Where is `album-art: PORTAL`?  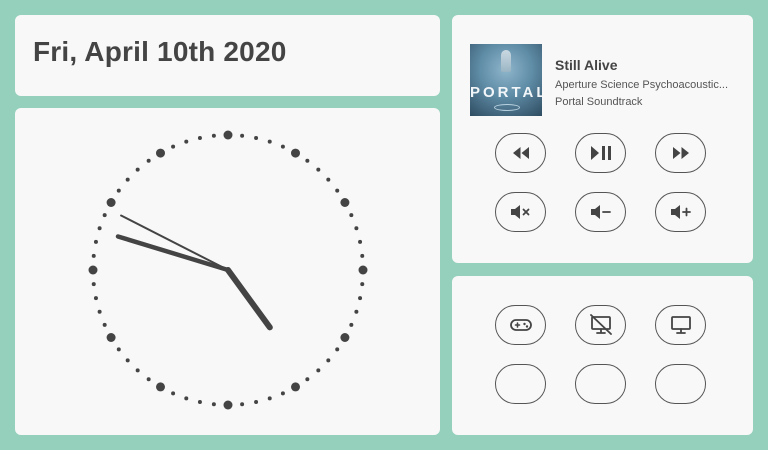
album-art: PORTAL is located at coordinates (506, 80).